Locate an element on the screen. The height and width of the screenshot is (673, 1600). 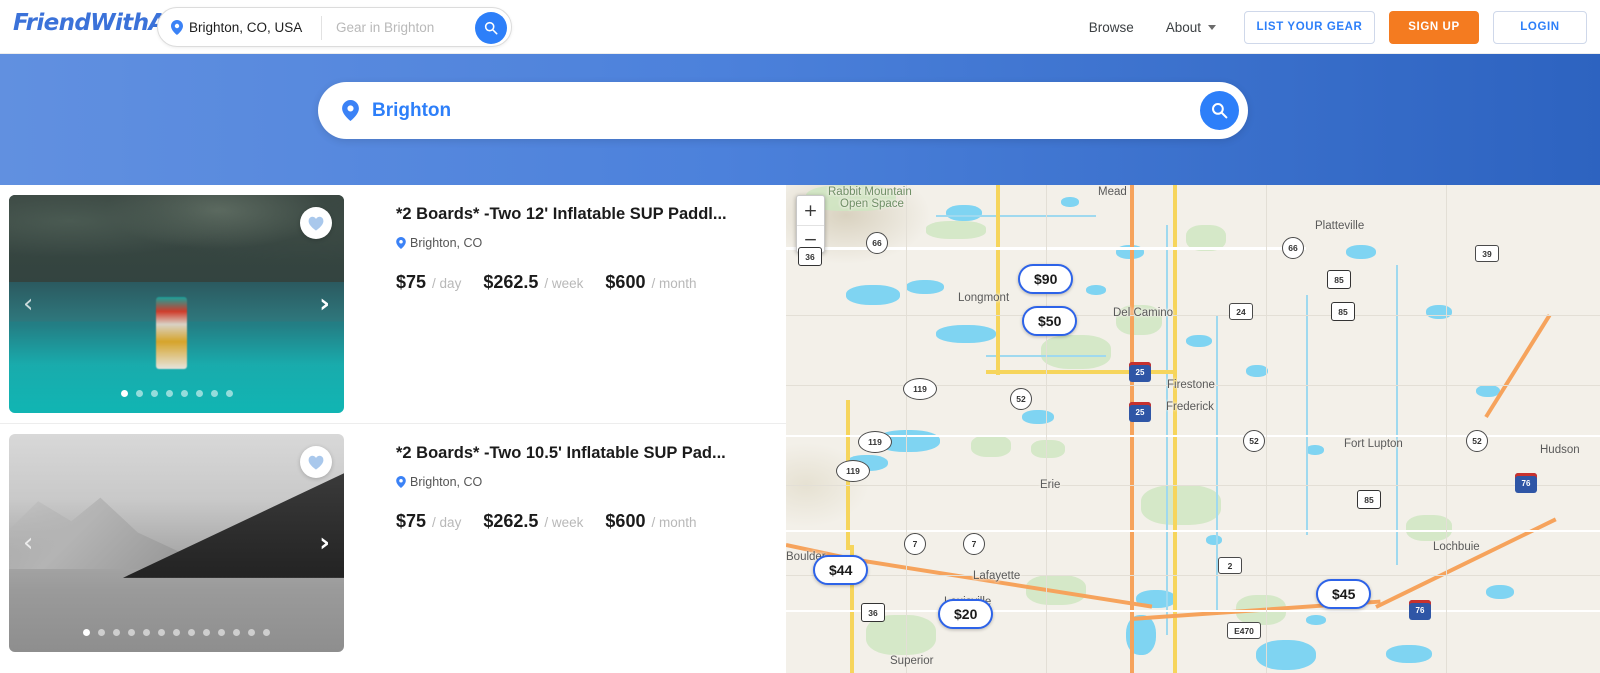
hero-search-input: Brighton is located at coordinates (411, 111).